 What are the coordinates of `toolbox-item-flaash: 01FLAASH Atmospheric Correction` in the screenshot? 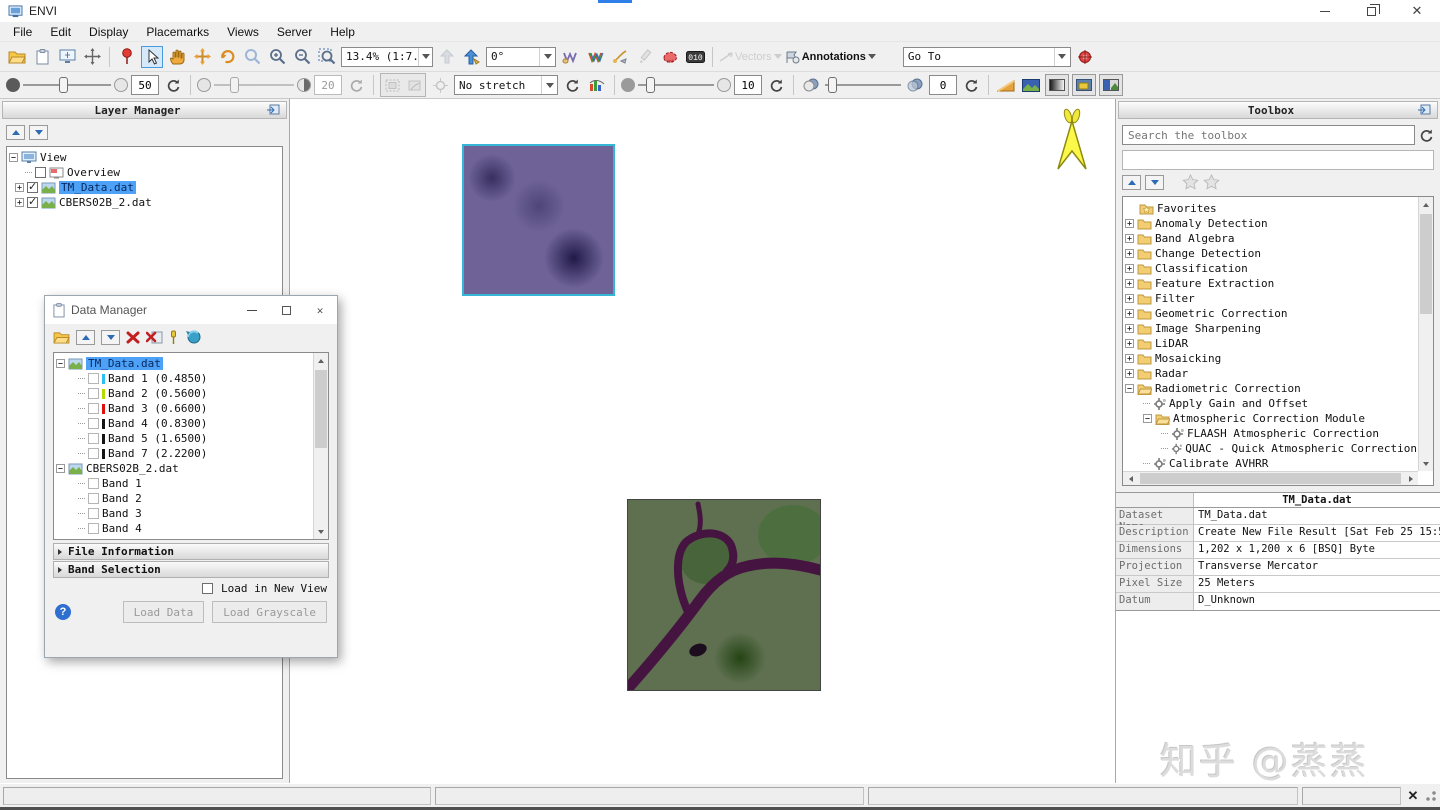 It's located at (1271, 433).